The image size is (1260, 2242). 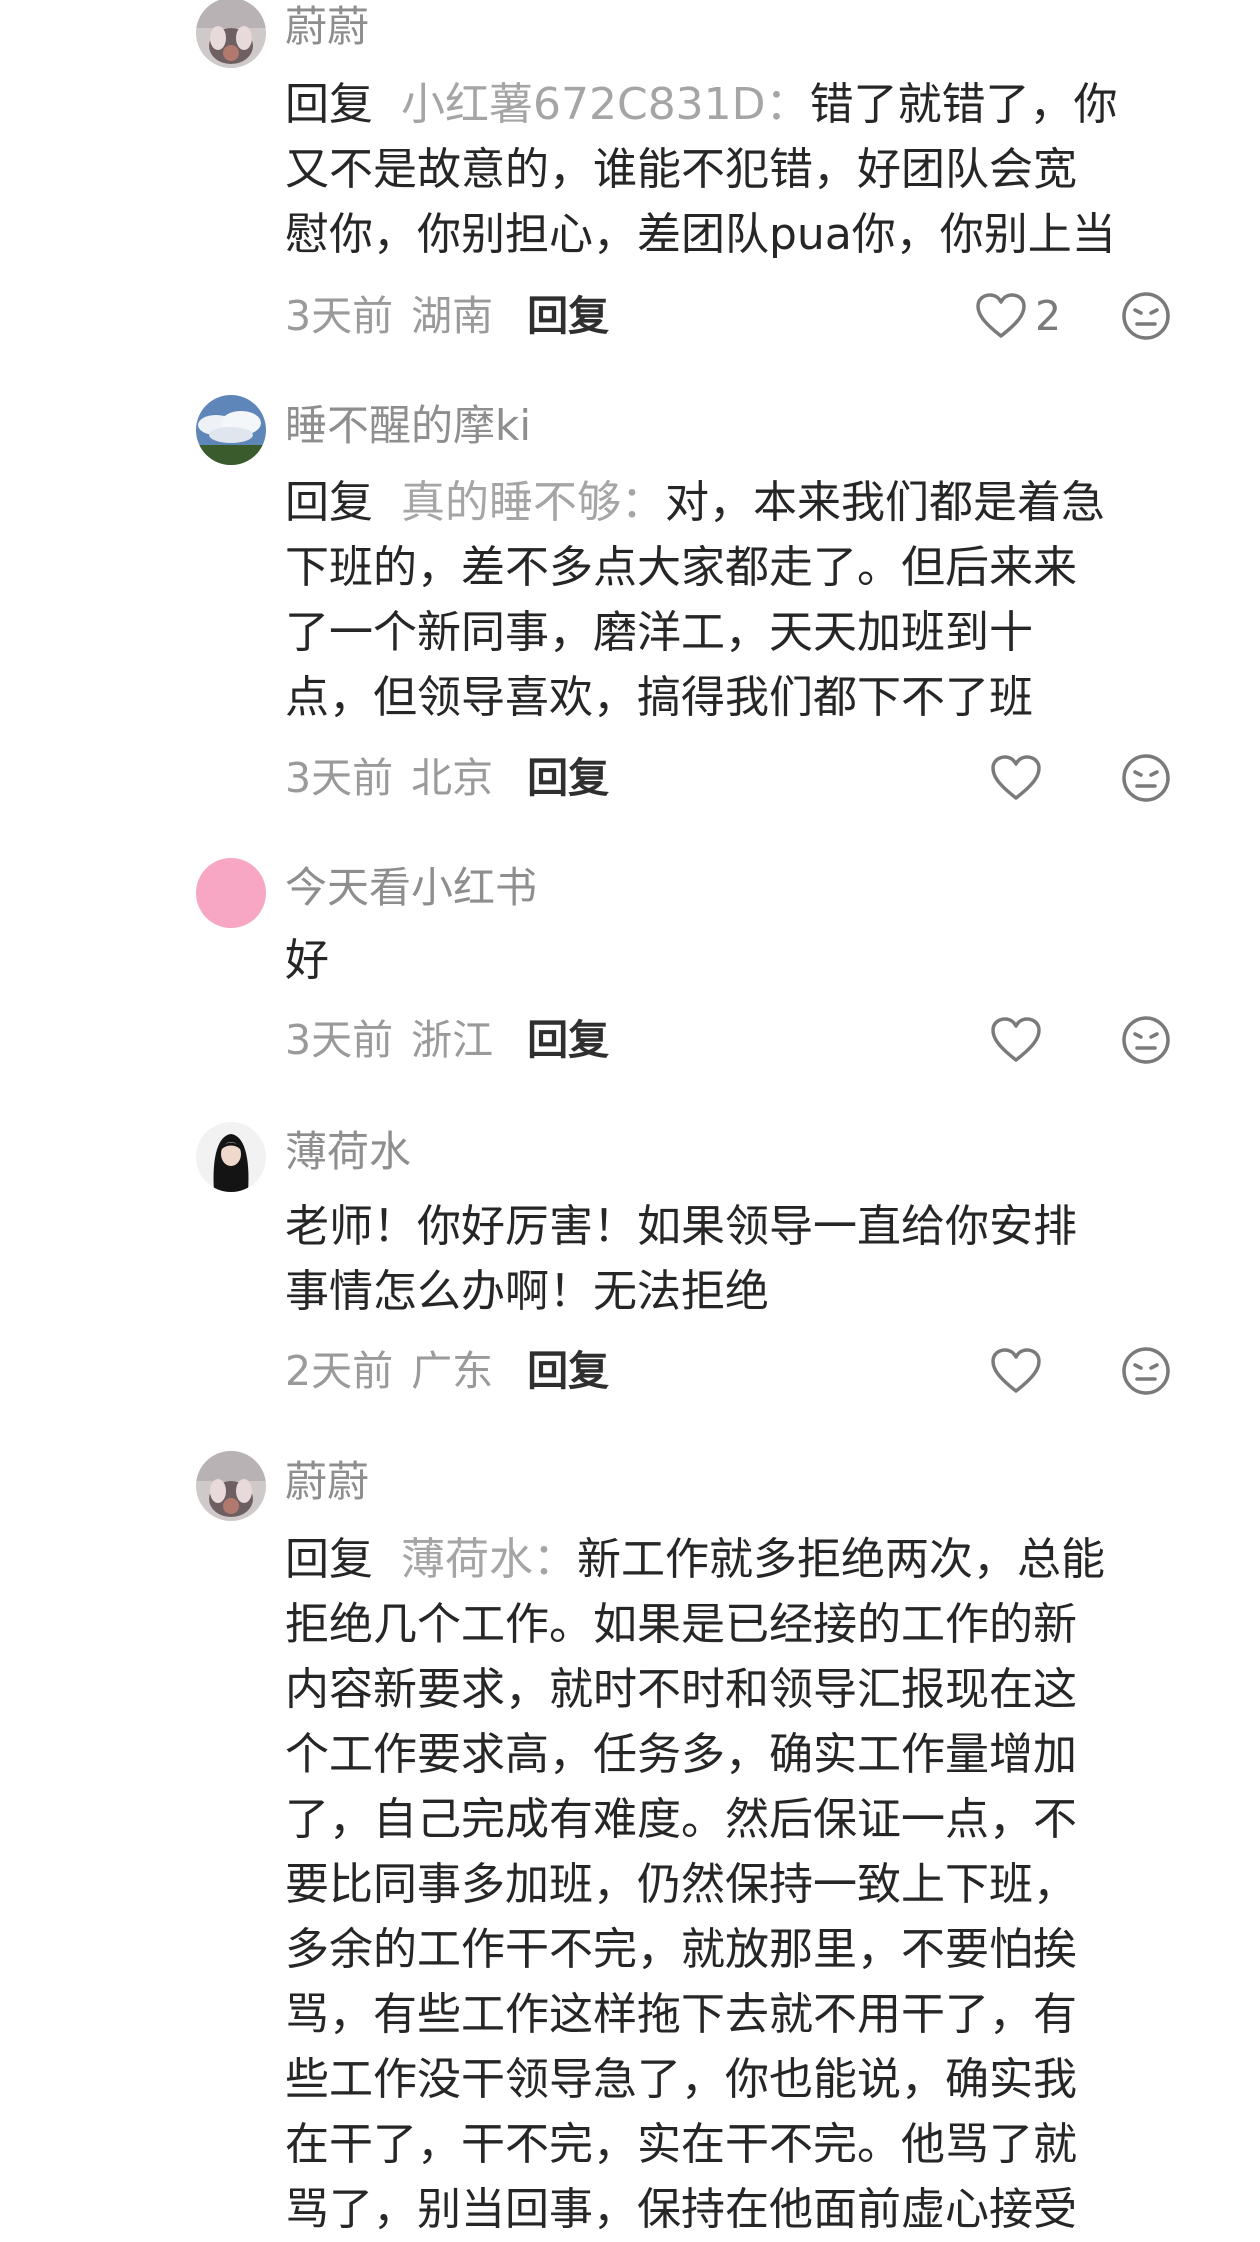 What do you see at coordinates (659, 632) in the screenshot?
I see `comment-line: 了一个新同事，磨洋工，天天加班到十` at bounding box center [659, 632].